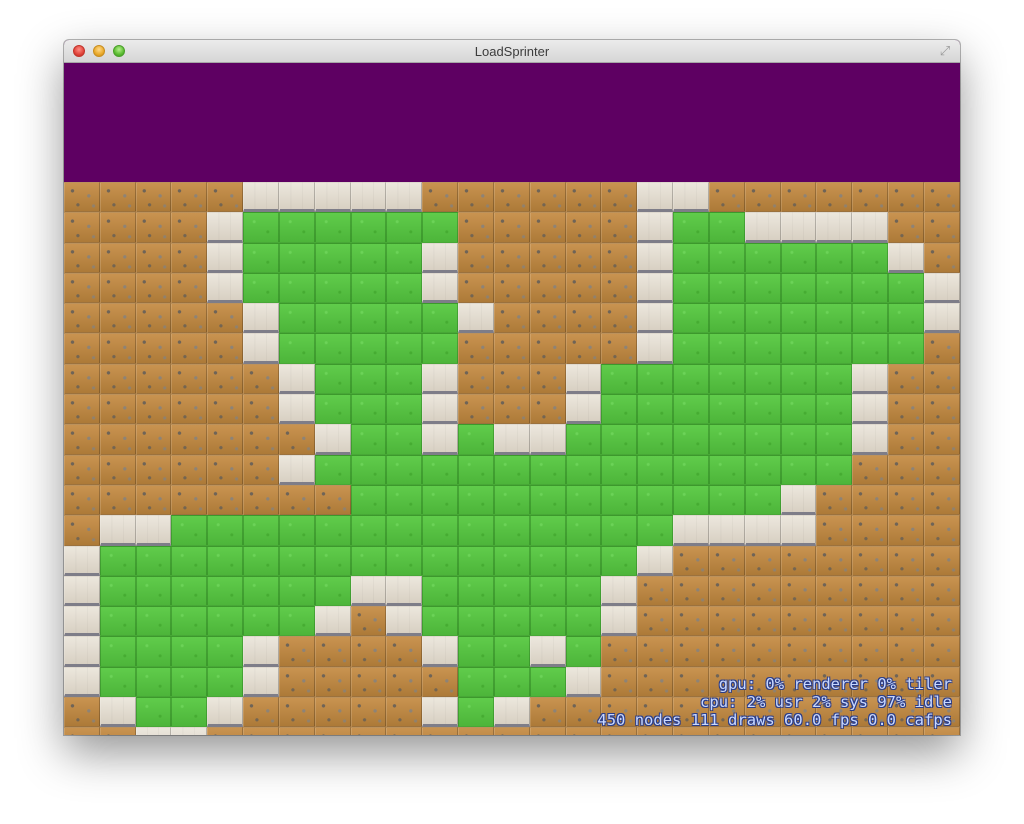  Describe the element at coordinates (512, 51) in the screenshot. I see `title-bar: LoadSprinter ⤢` at that location.